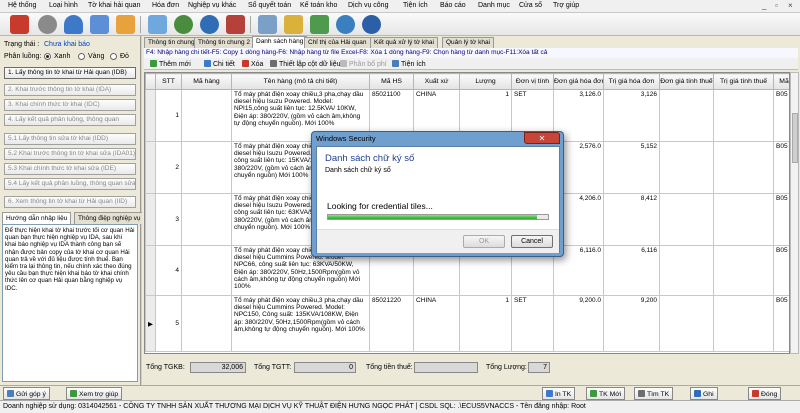 Image resolution: width=800 pixels, height=413 pixels. What do you see at coordinates (453, 5) in the screenshot?
I see `menu-bao-cao: Báo cáo` at bounding box center [453, 5].